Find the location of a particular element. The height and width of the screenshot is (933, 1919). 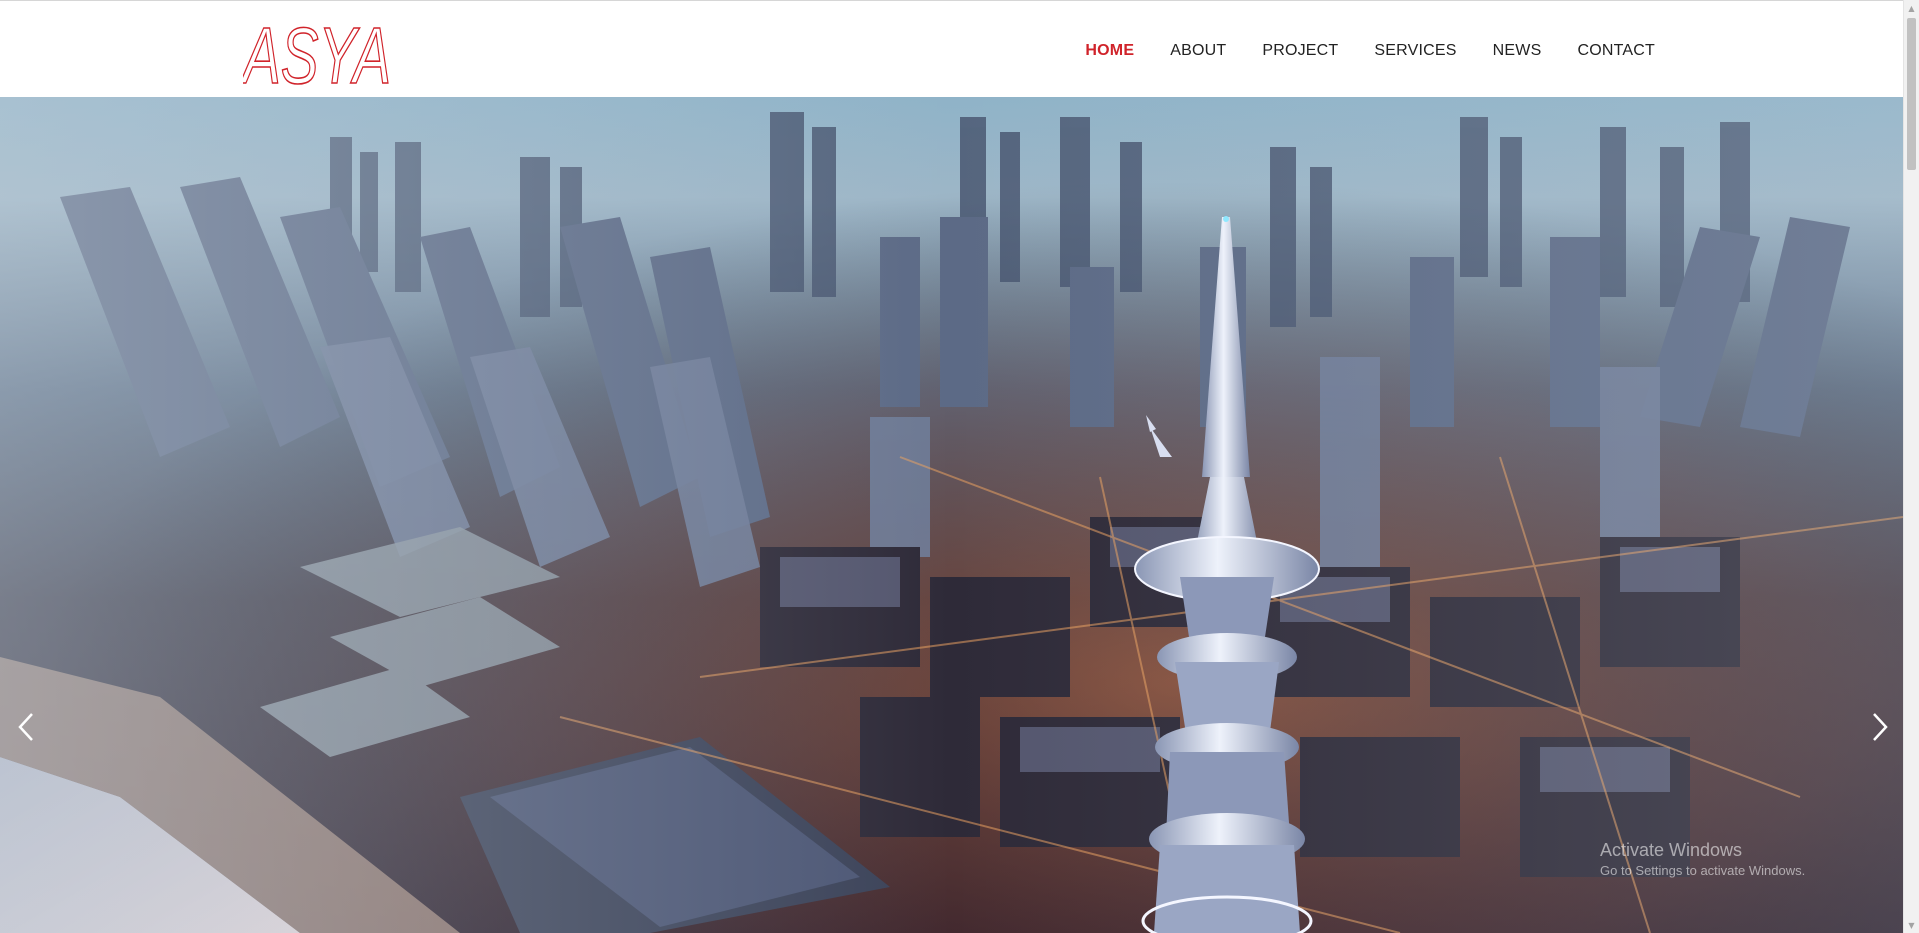

scroll-down-icon: ▼ is located at coordinates (1911, 925).